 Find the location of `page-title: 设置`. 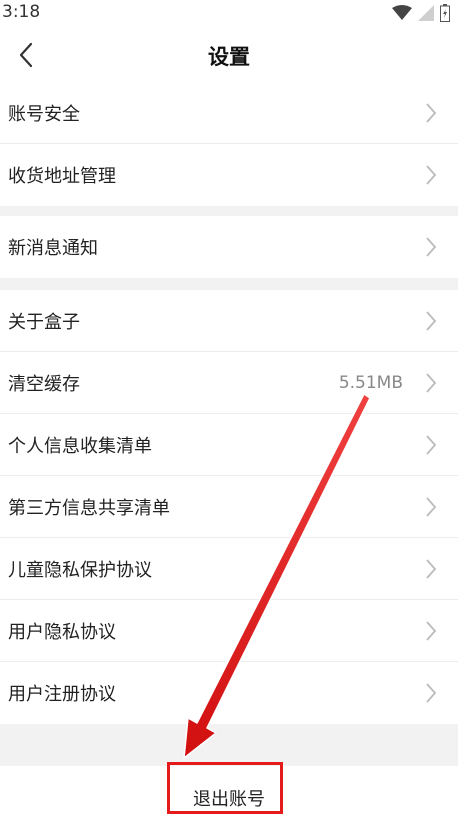

page-title: 设置 is located at coordinates (229, 57).